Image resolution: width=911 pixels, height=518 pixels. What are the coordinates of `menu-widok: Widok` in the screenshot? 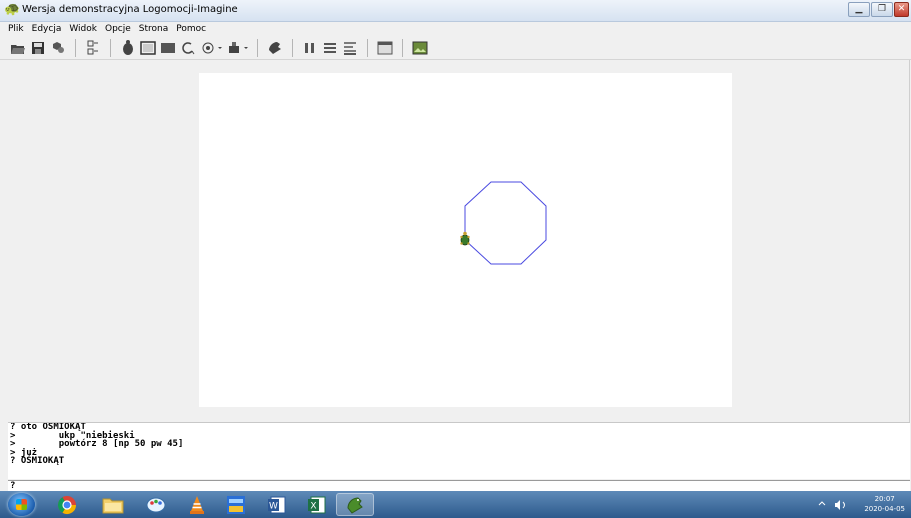 It's located at (83, 29).